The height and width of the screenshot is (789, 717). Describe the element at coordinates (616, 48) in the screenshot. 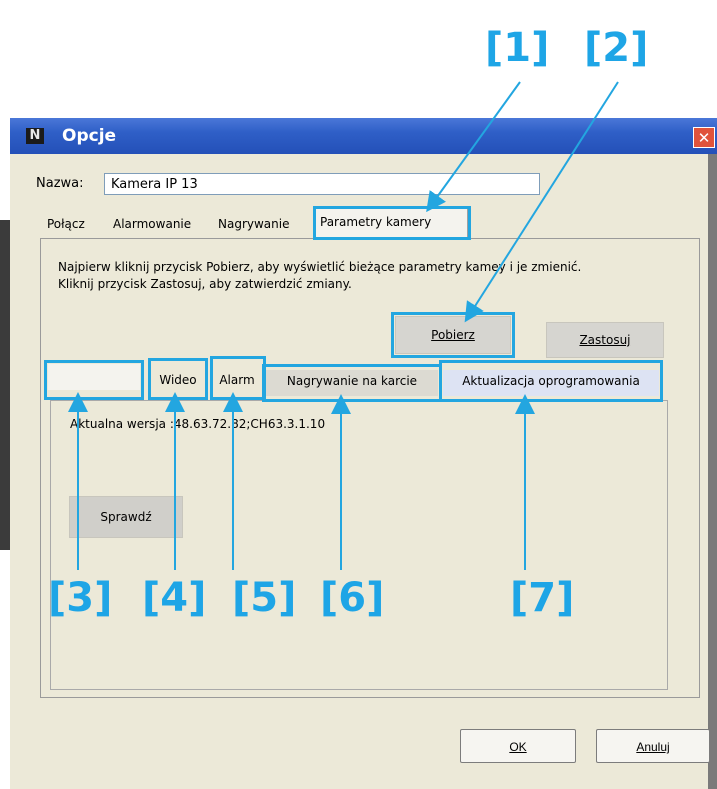

I see `marker-2: [2]` at that location.